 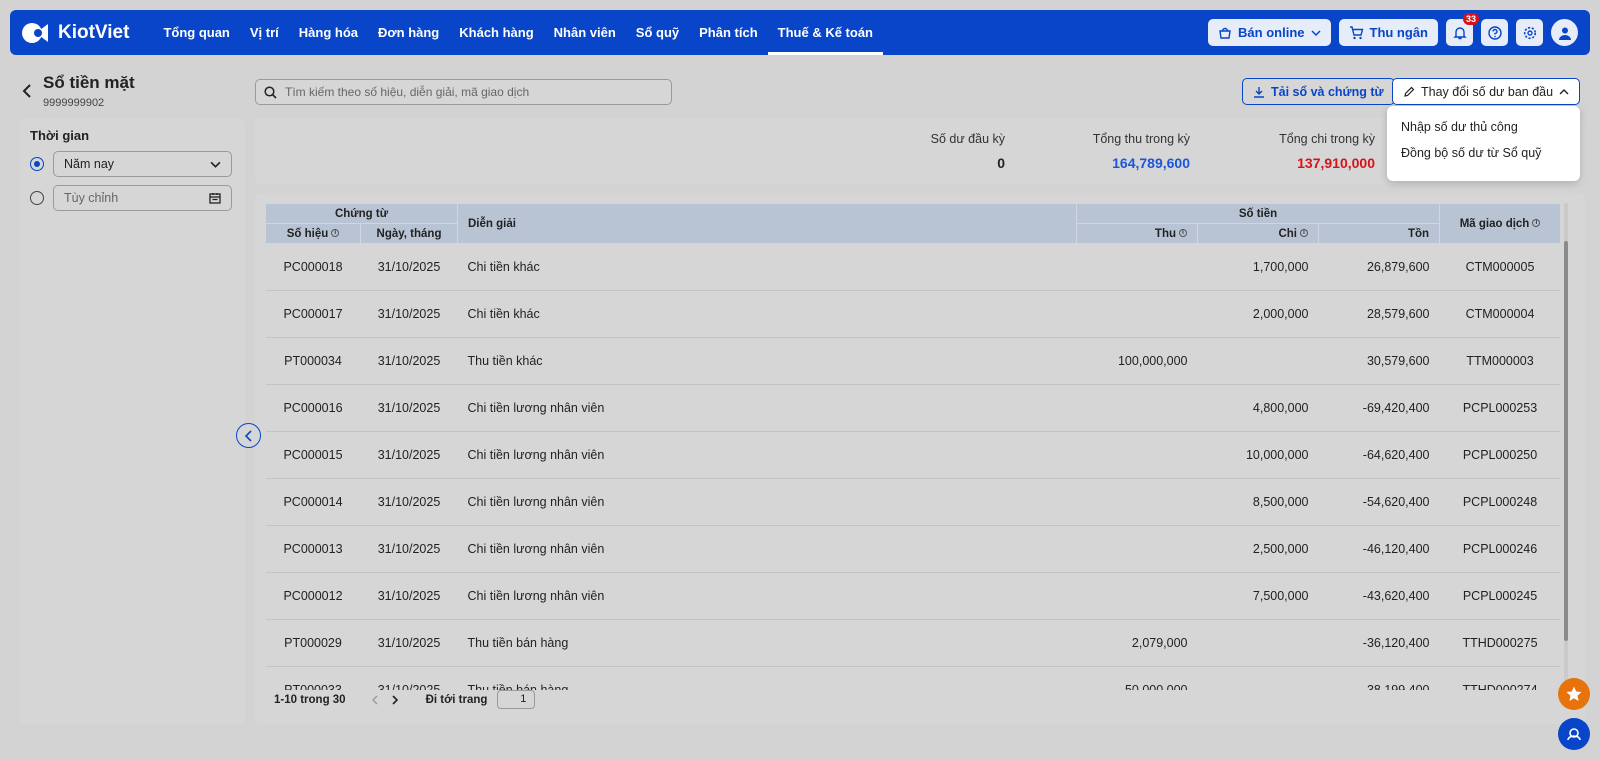 I want to click on cell-so-hieu: PC000015, so click(x=313, y=455).